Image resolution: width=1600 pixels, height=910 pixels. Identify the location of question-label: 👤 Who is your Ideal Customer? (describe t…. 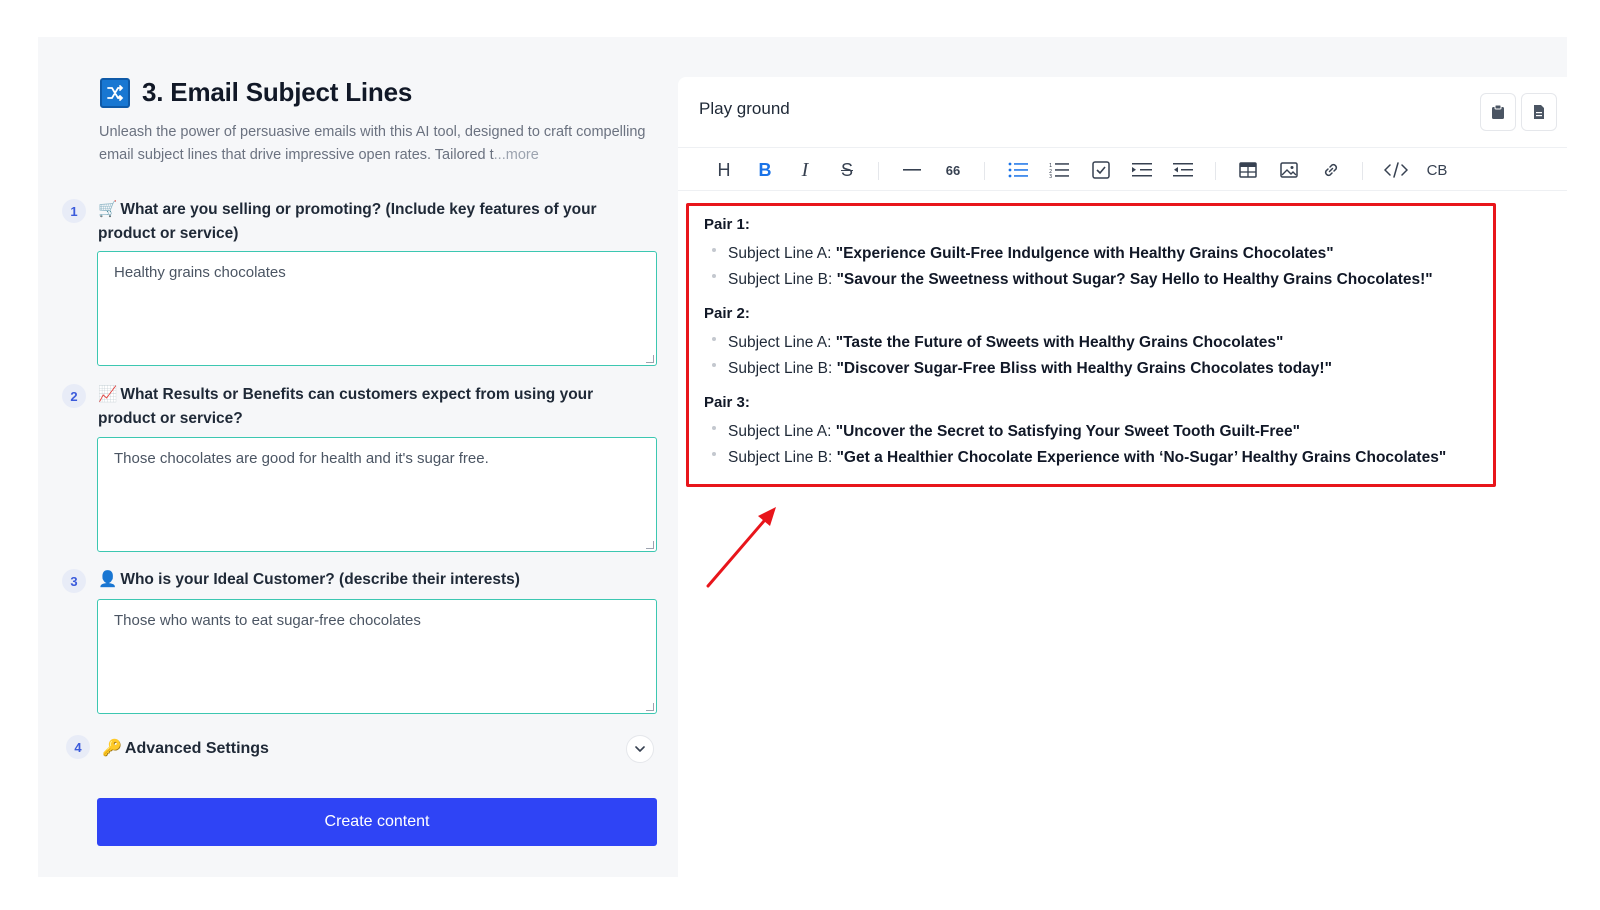
(368, 580).